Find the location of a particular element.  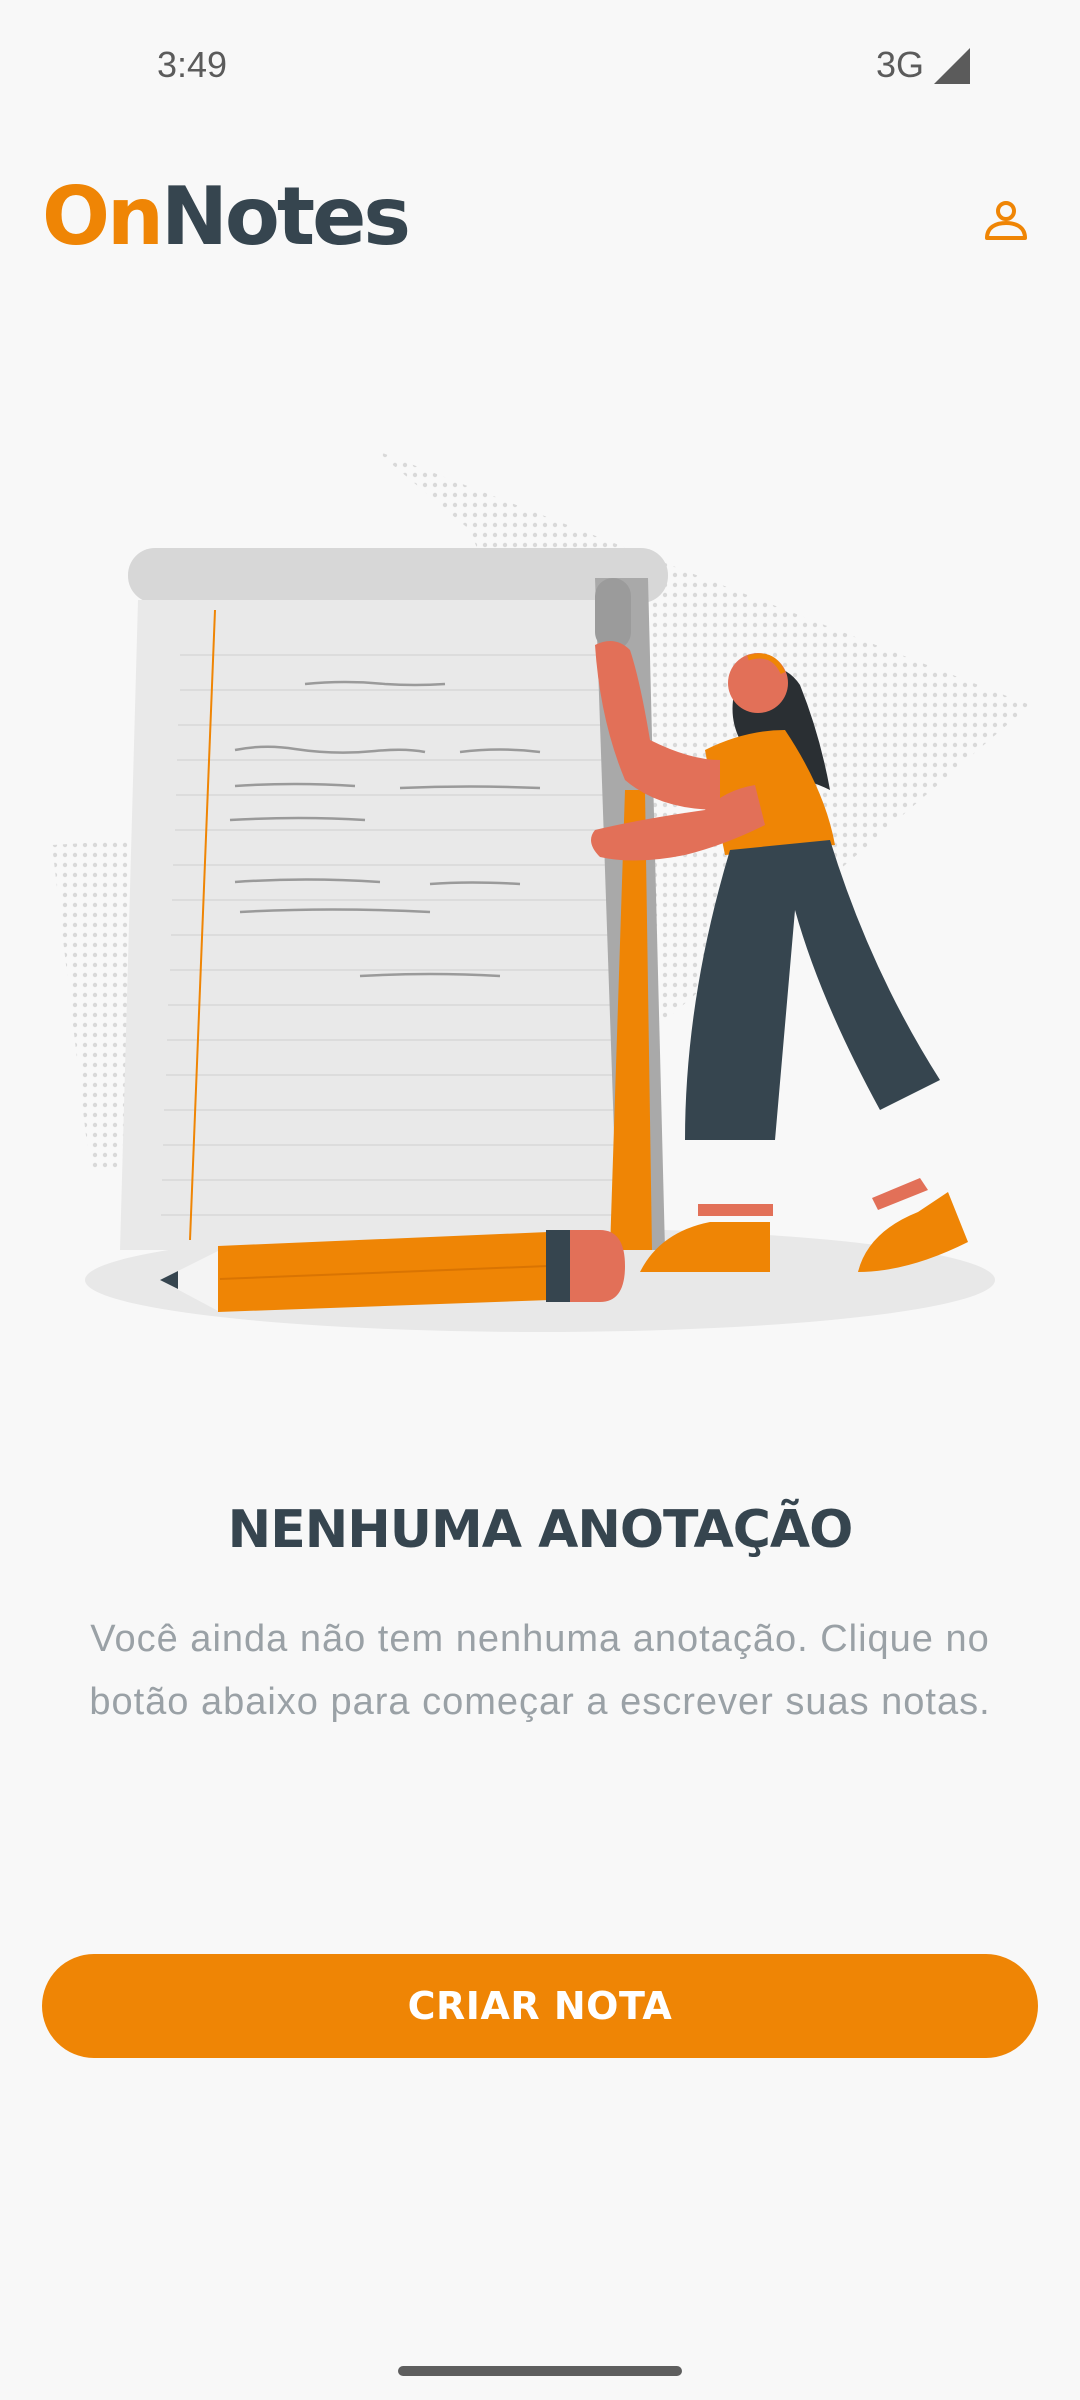

network-type: 3G is located at coordinates (900, 64).